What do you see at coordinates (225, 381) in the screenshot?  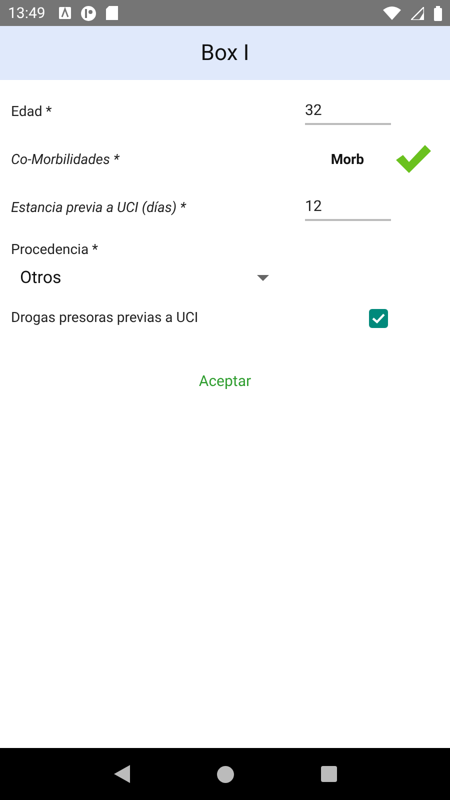 I see `accept-button: Aceptar` at bounding box center [225, 381].